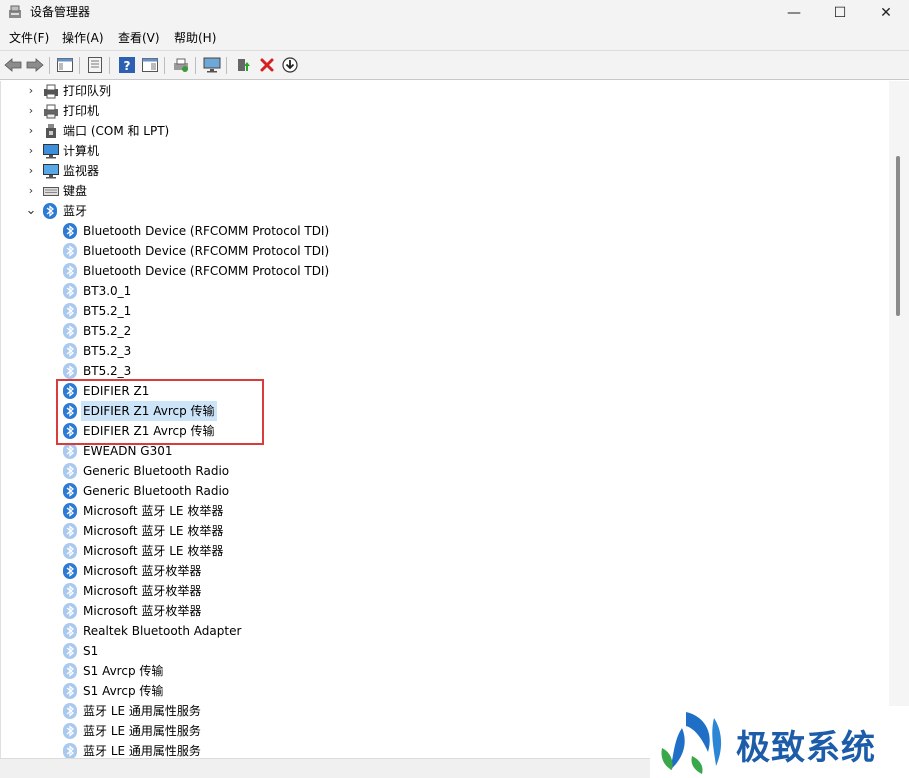  Describe the element at coordinates (83, 38) in the screenshot. I see `menu-action: 操作(A)` at that location.